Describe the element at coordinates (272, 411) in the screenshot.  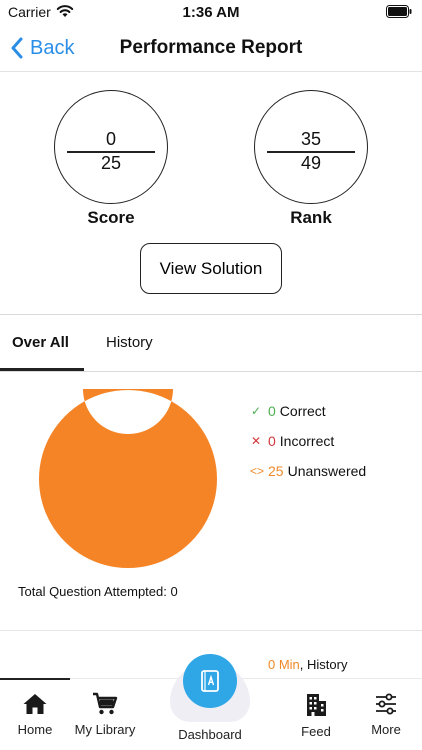
I see `legend-correct-count: 0` at that location.